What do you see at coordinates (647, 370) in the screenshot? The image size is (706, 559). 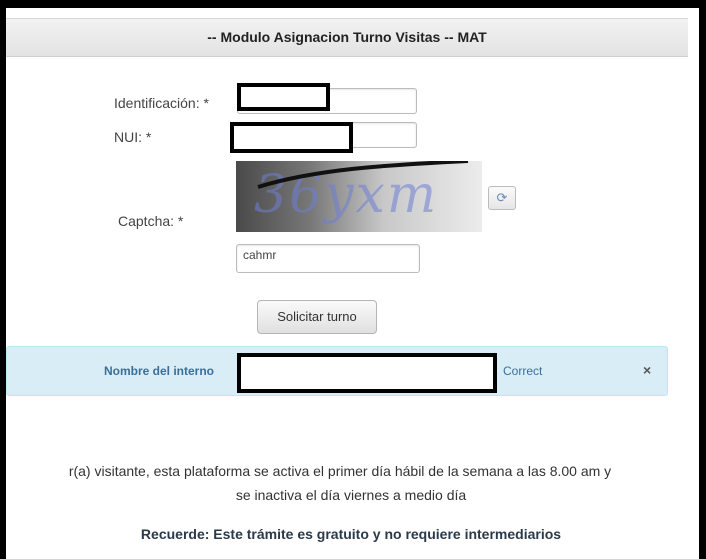 I see `close-icon: ×` at bounding box center [647, 370].